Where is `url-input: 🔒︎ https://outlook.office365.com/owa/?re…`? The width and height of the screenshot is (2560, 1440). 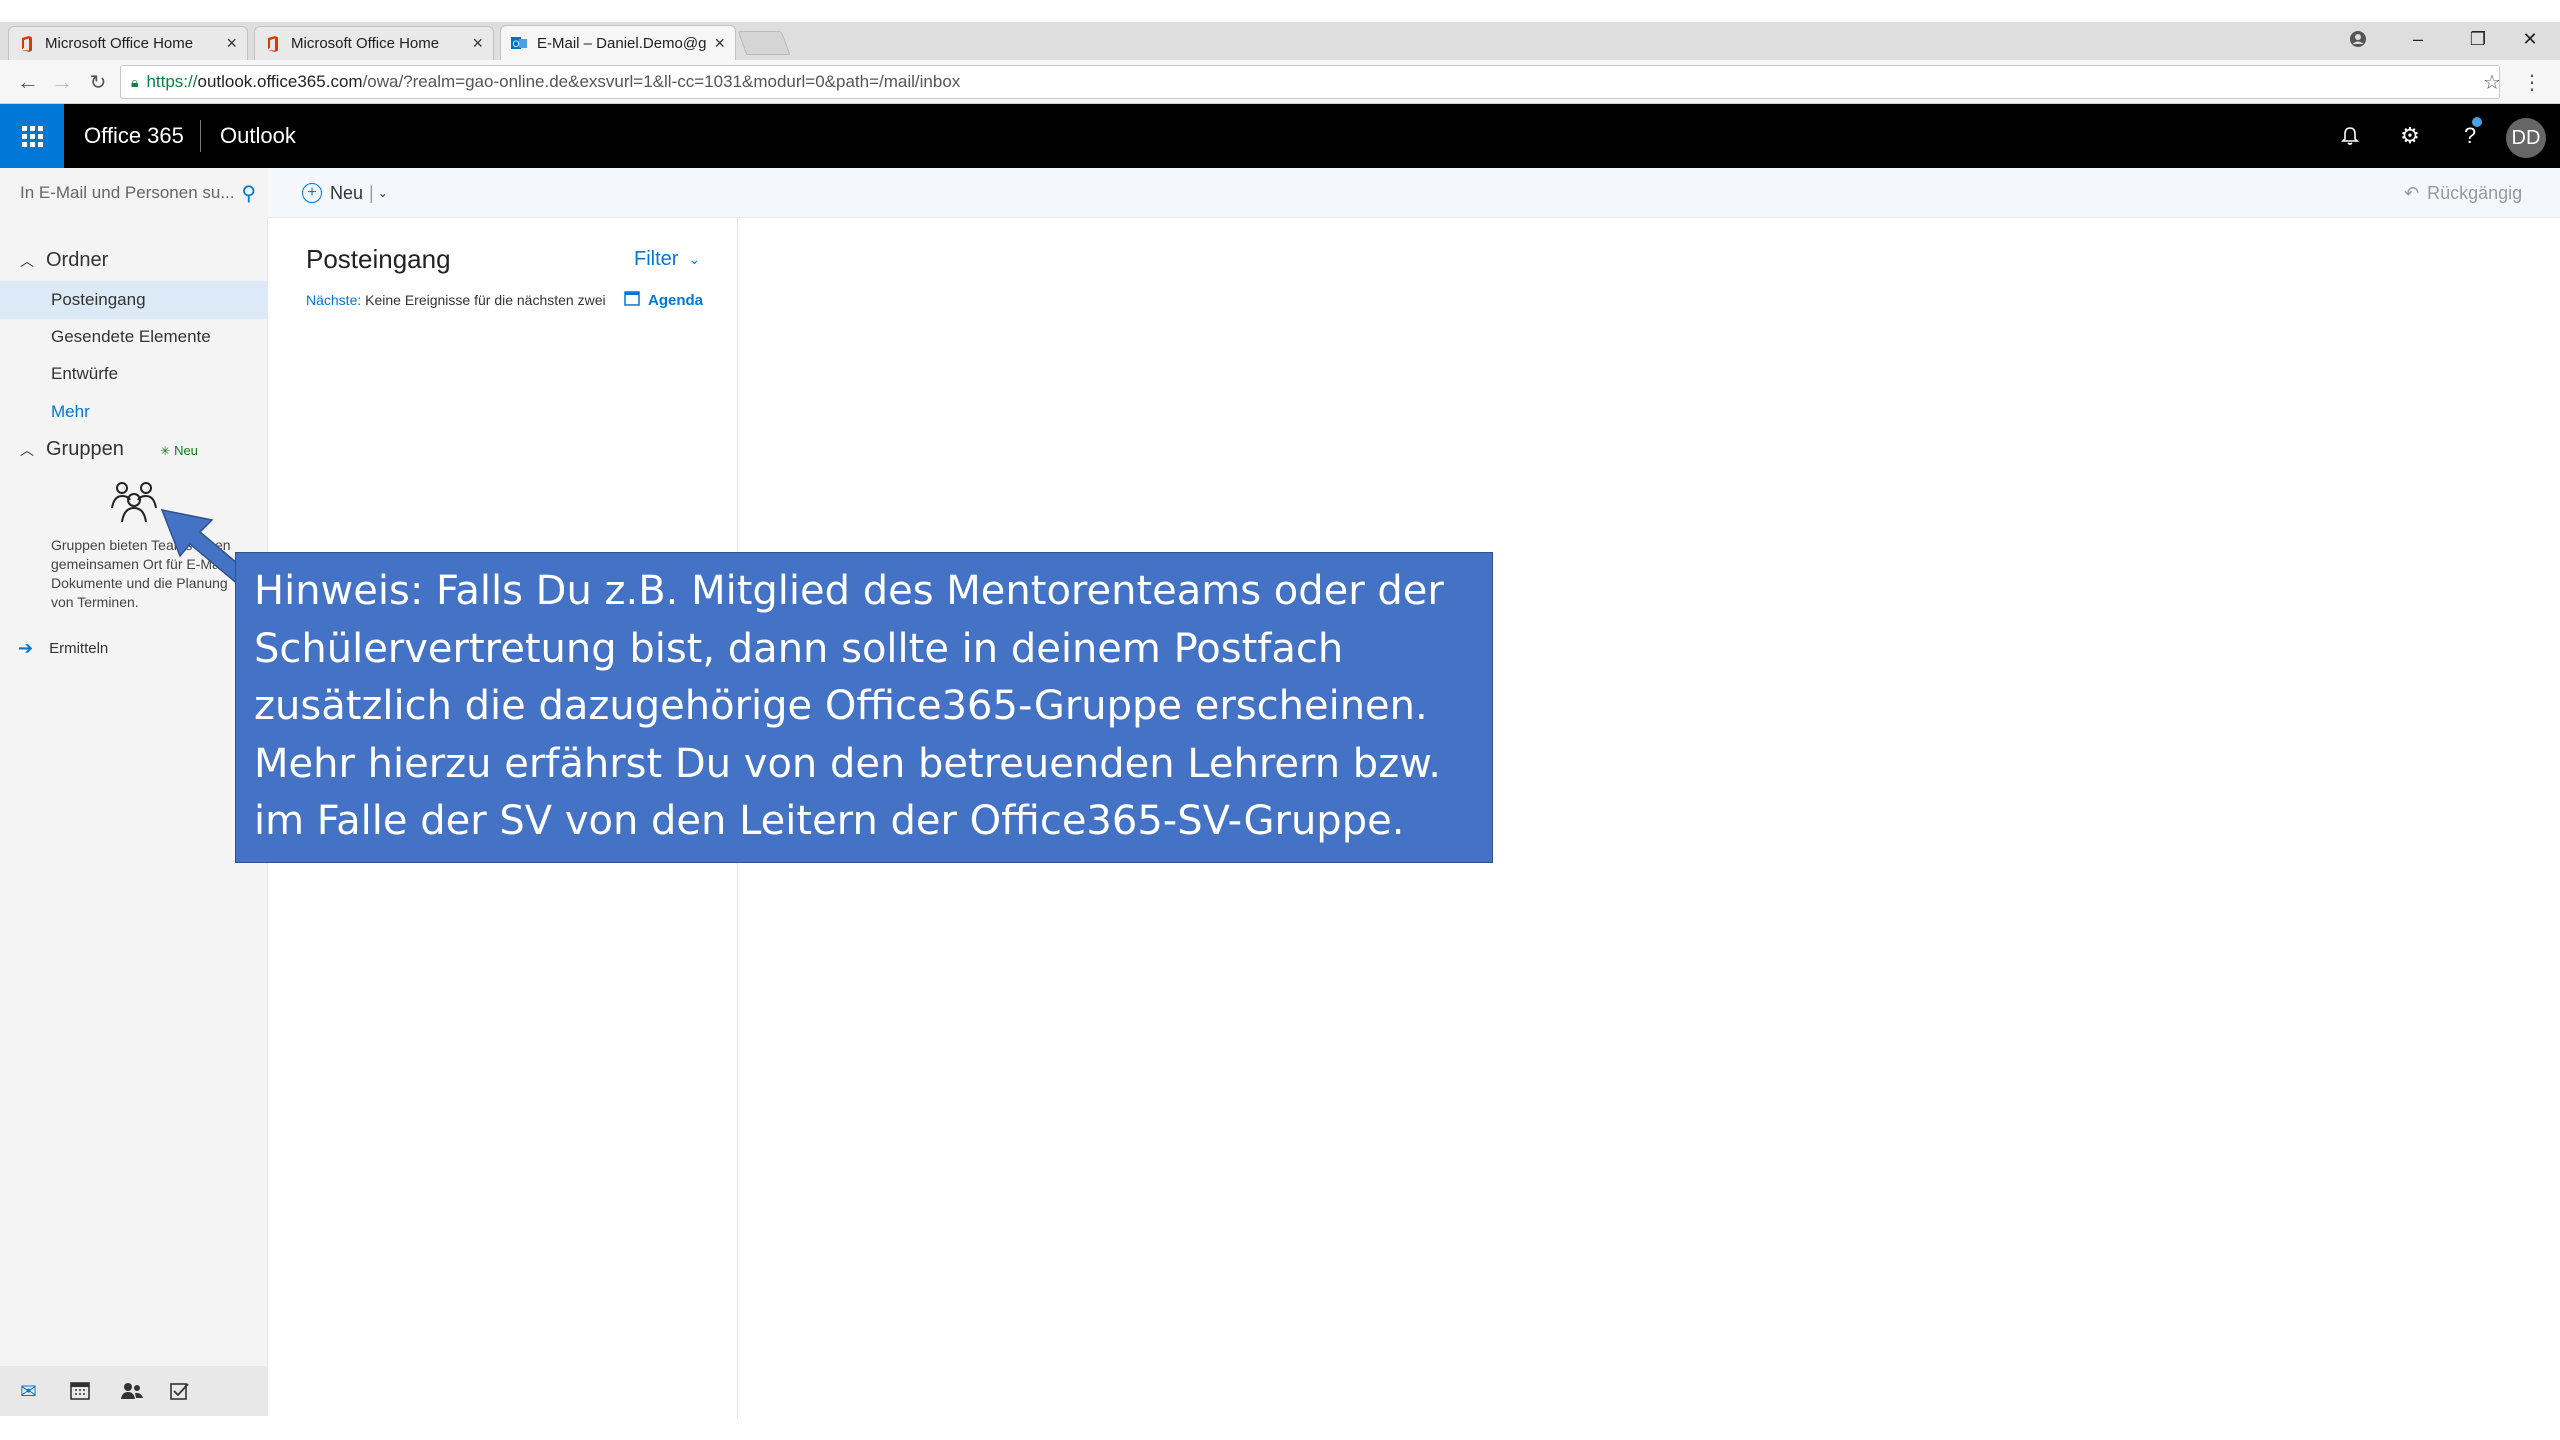 url-input: 🔒︎ https://outlook.office365.com/owa/?re… is located at coordinates (1310, 82).